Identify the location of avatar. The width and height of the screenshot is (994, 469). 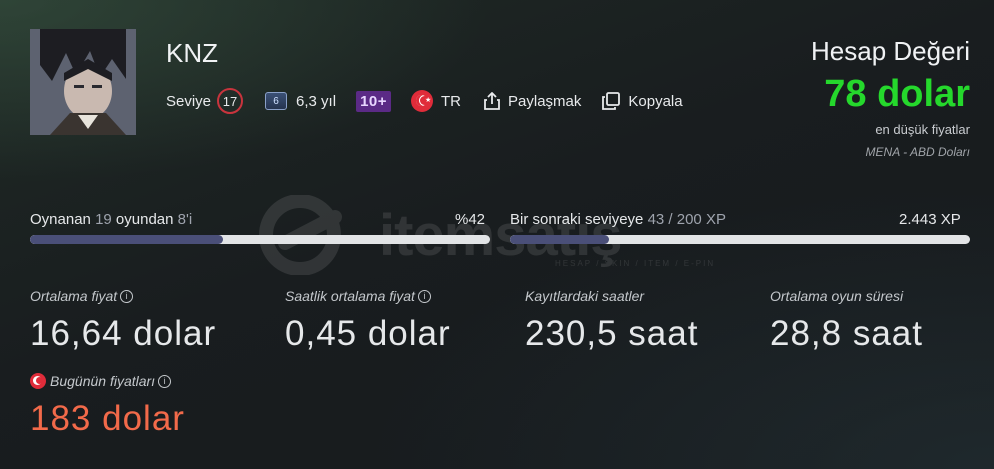
(83, 82).